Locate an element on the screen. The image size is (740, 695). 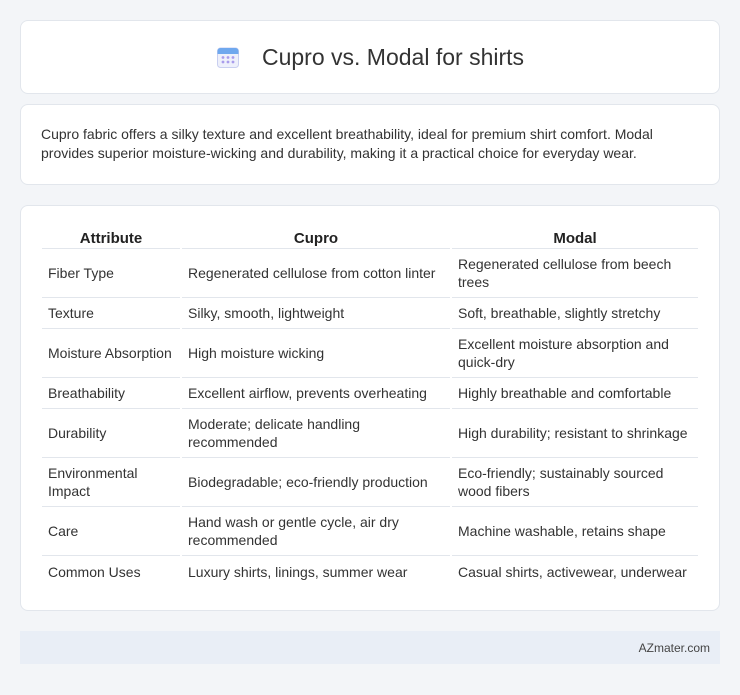
calendar-icon is located at coordinates (228, 57).